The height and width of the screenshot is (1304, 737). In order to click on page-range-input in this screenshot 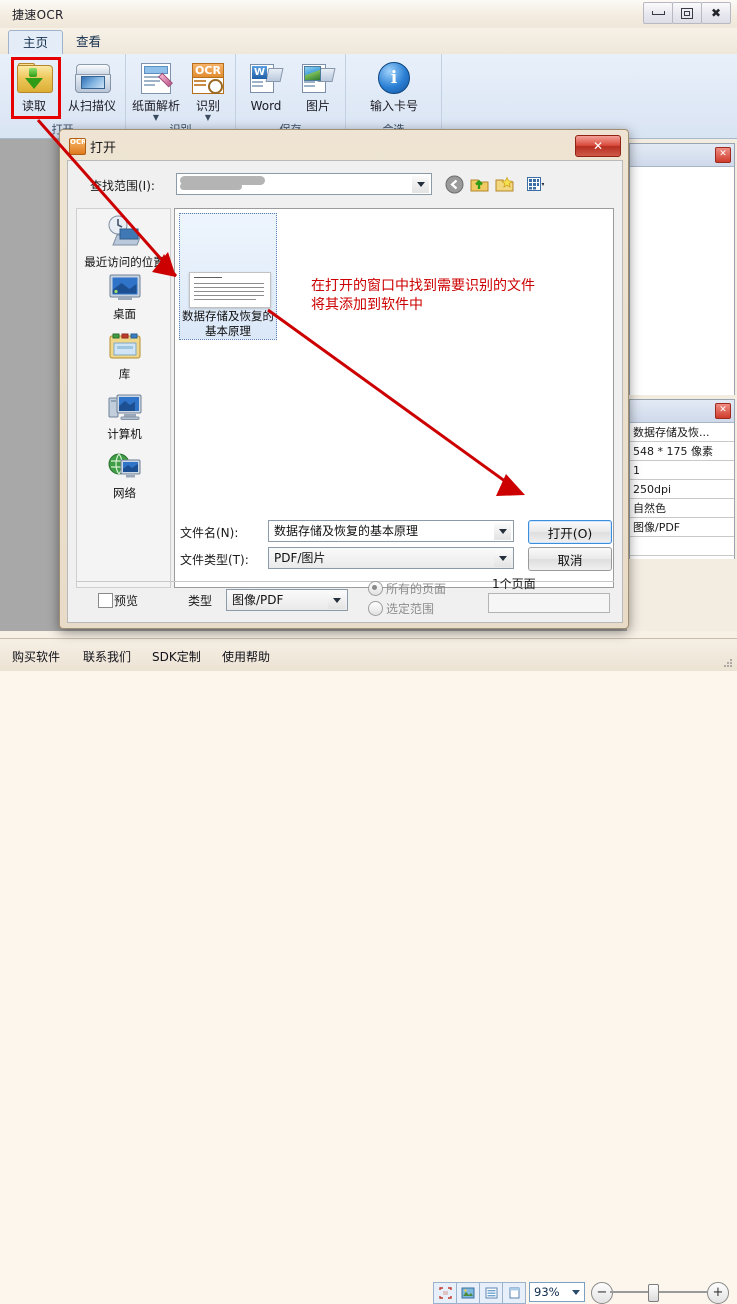, I will do `click(549, 603)`.